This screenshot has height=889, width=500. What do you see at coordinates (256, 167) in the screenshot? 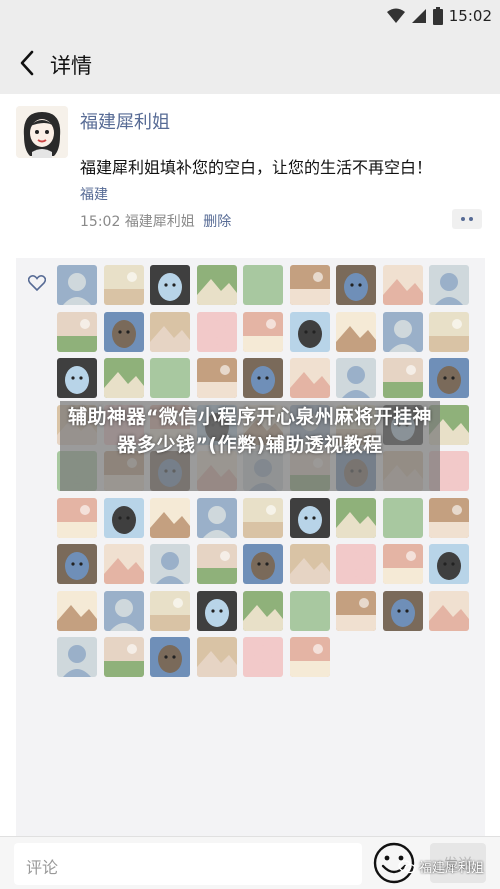
I see `post-text: 福建犀利姐填补您的空白，让您的生活不再空白！` at bounding box center [256, 167].